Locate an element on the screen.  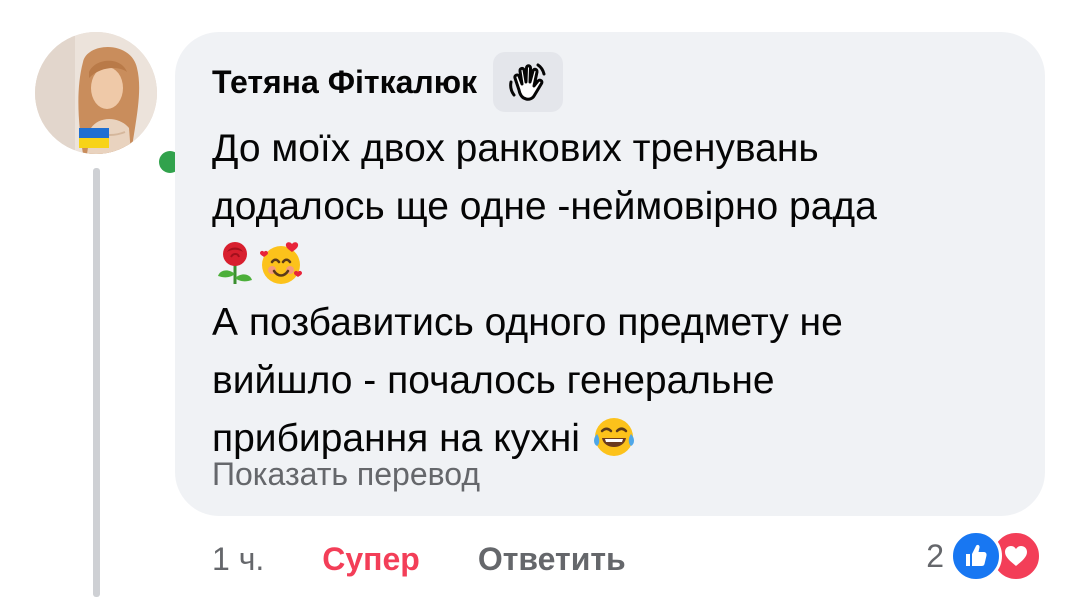
show-translation-link: Показать перевод is located at coordinates (346, 474).